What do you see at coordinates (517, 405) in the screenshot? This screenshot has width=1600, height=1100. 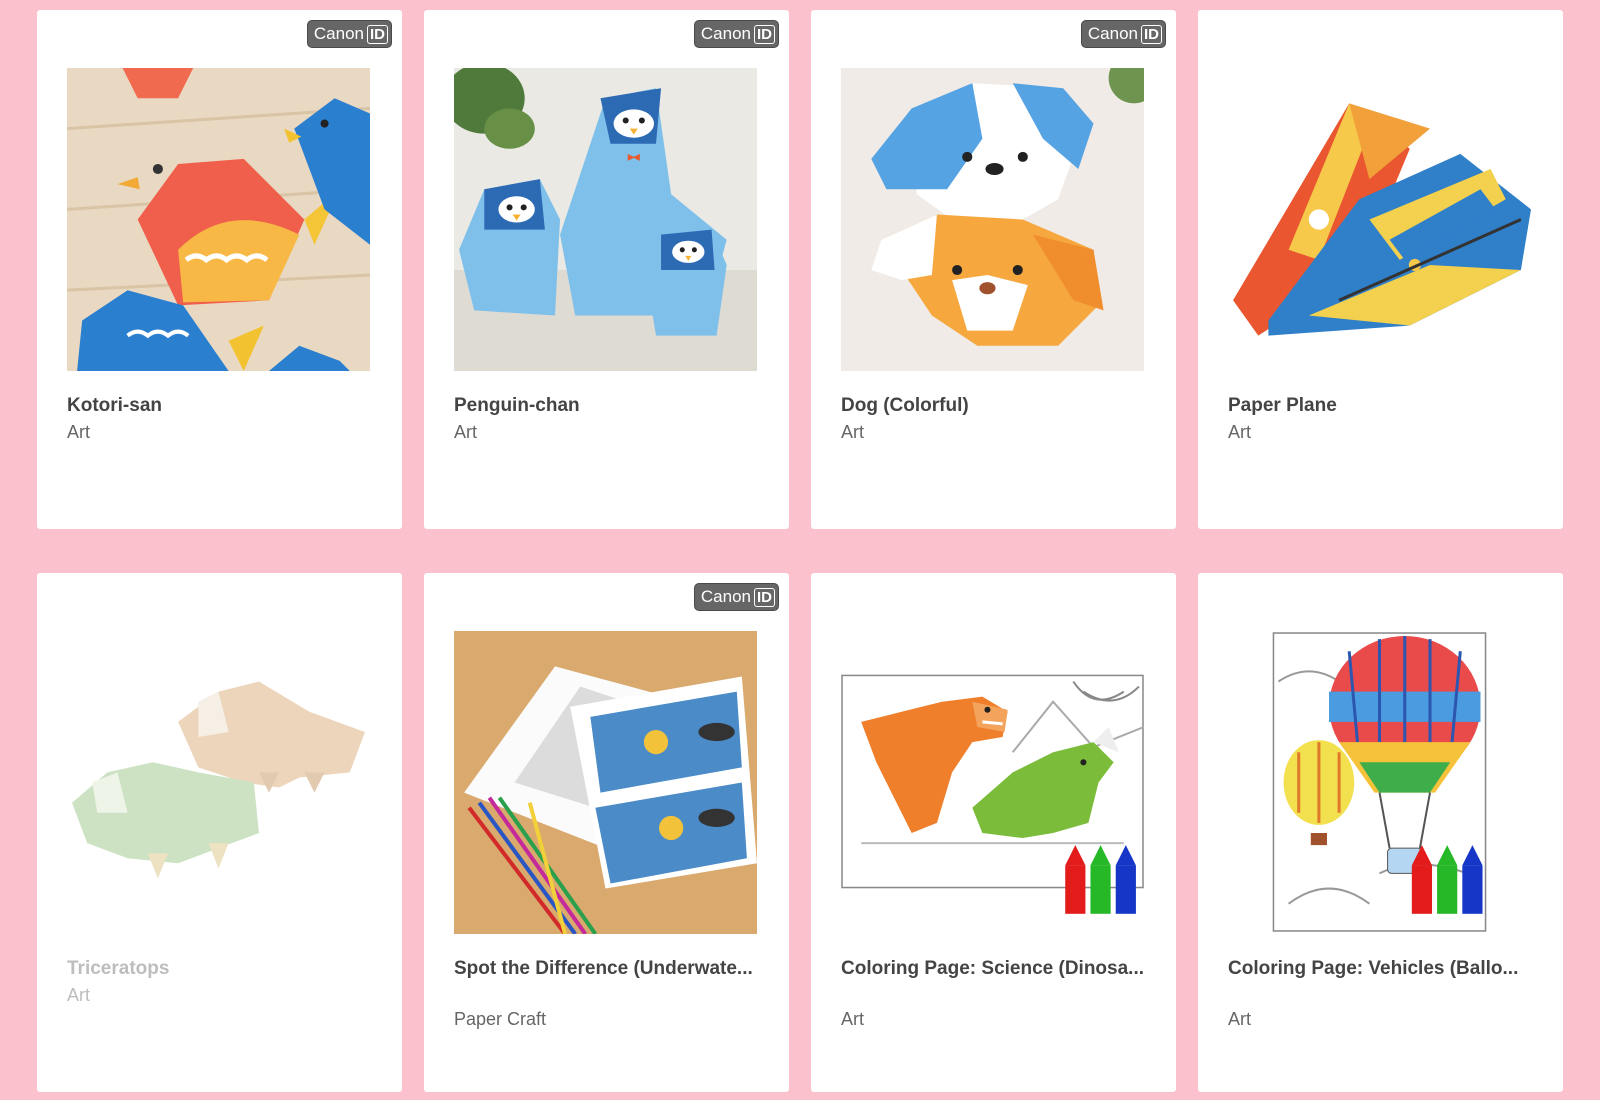 I see `card-title: Penguin-chan` at bounding box center [517, 405].